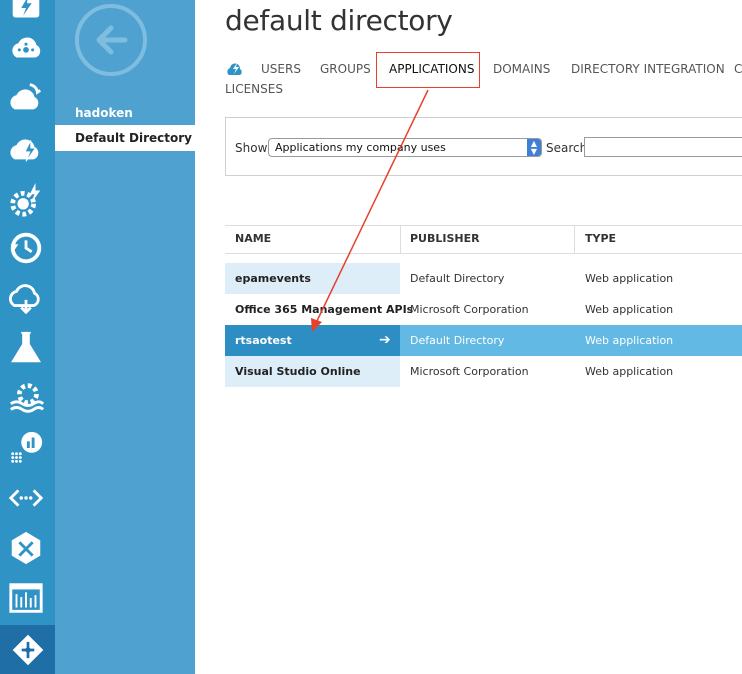 The image size is (742, 674). Describe the element at coordinates (26, 598) in the screenshot. I see `dashboard-panel-icon` at that location.